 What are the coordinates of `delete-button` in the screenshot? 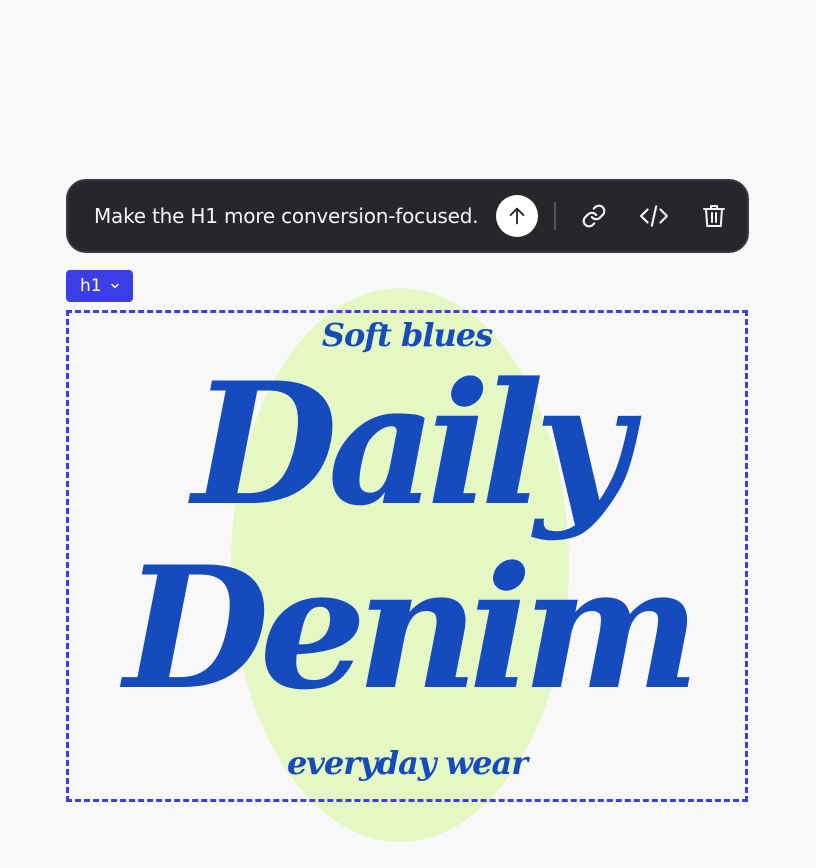 It's located at (714, 216).